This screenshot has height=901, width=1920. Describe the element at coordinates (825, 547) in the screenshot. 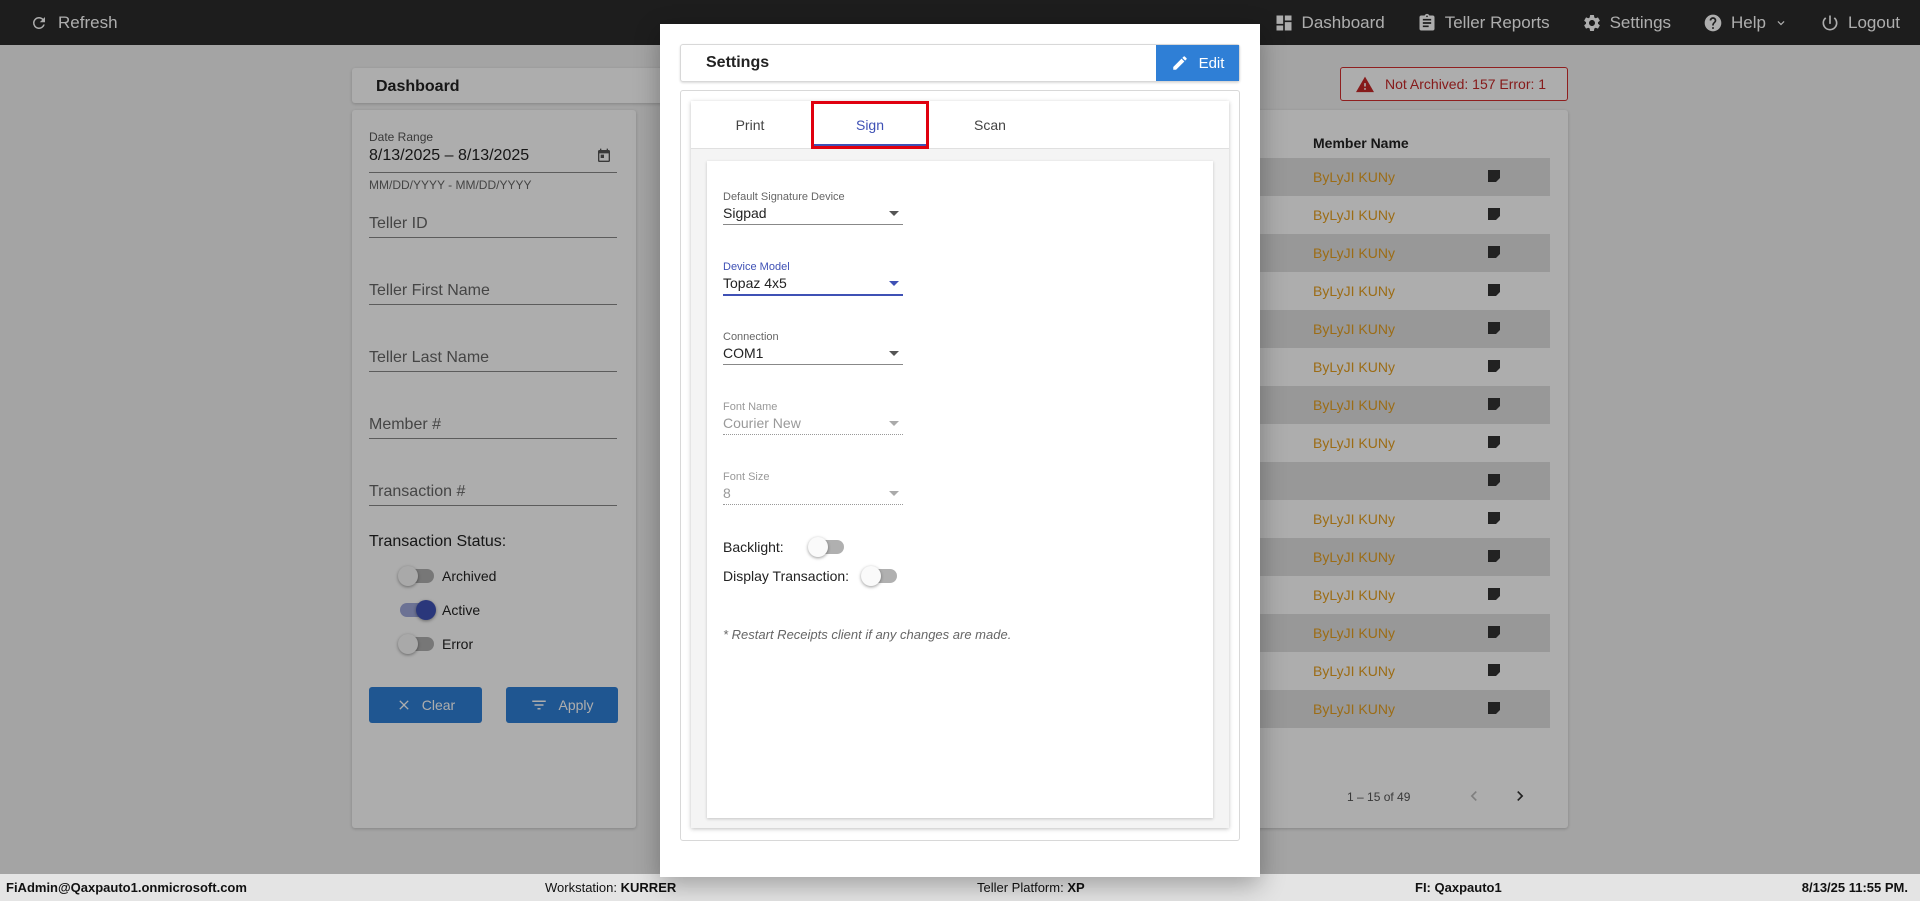

I see `backlight-toggle` at that location.